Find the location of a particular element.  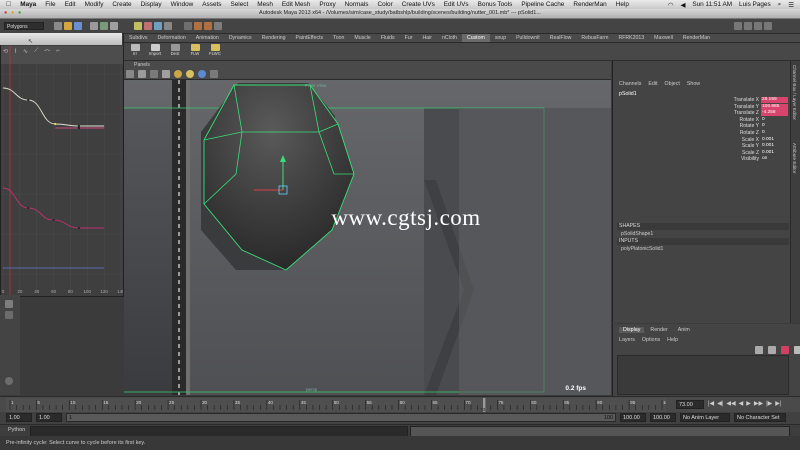

shelf-tab-custom: Custom is located at coordinates (475, 38).